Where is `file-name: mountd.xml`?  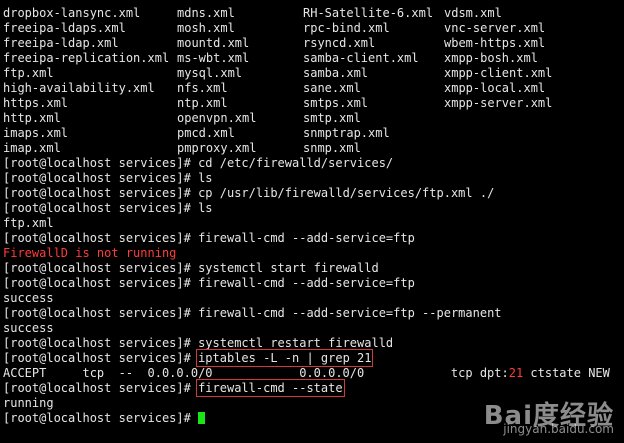 file-name: mountd.xml is located at coordinates (213, 43).